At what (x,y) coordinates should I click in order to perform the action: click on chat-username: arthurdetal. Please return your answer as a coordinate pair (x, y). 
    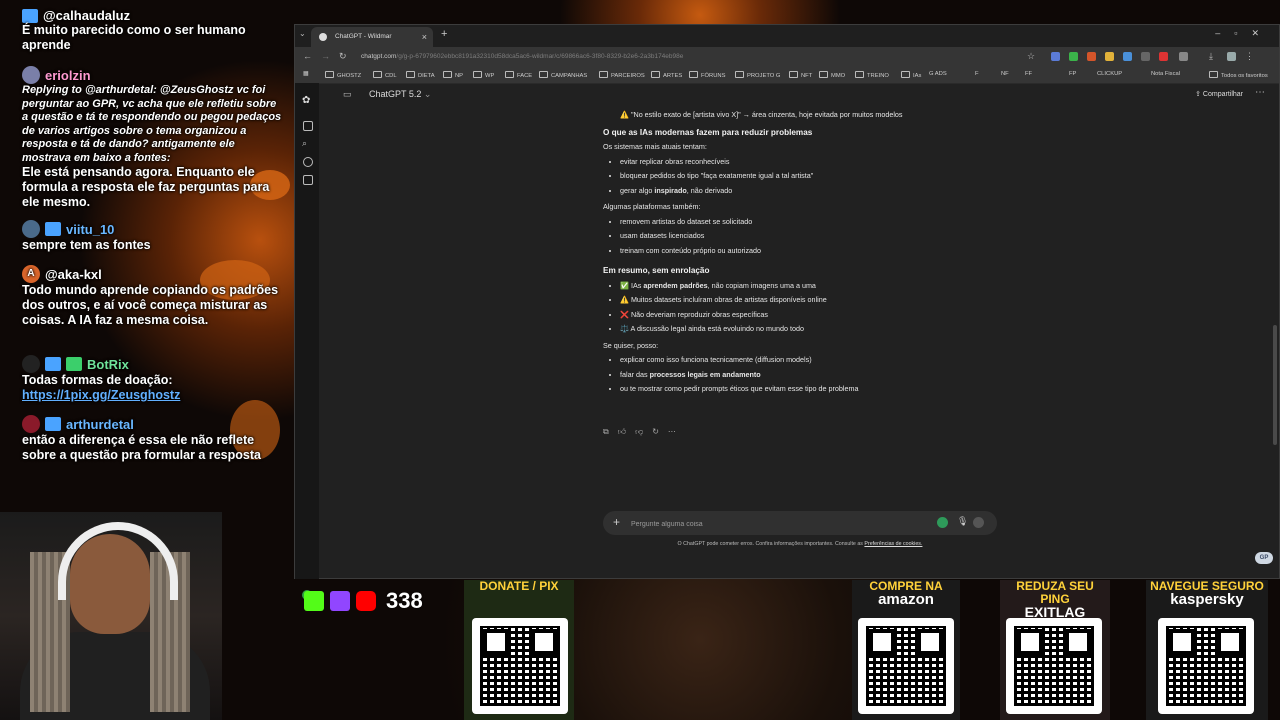
    Looking at the image, I should click on (100, 424).